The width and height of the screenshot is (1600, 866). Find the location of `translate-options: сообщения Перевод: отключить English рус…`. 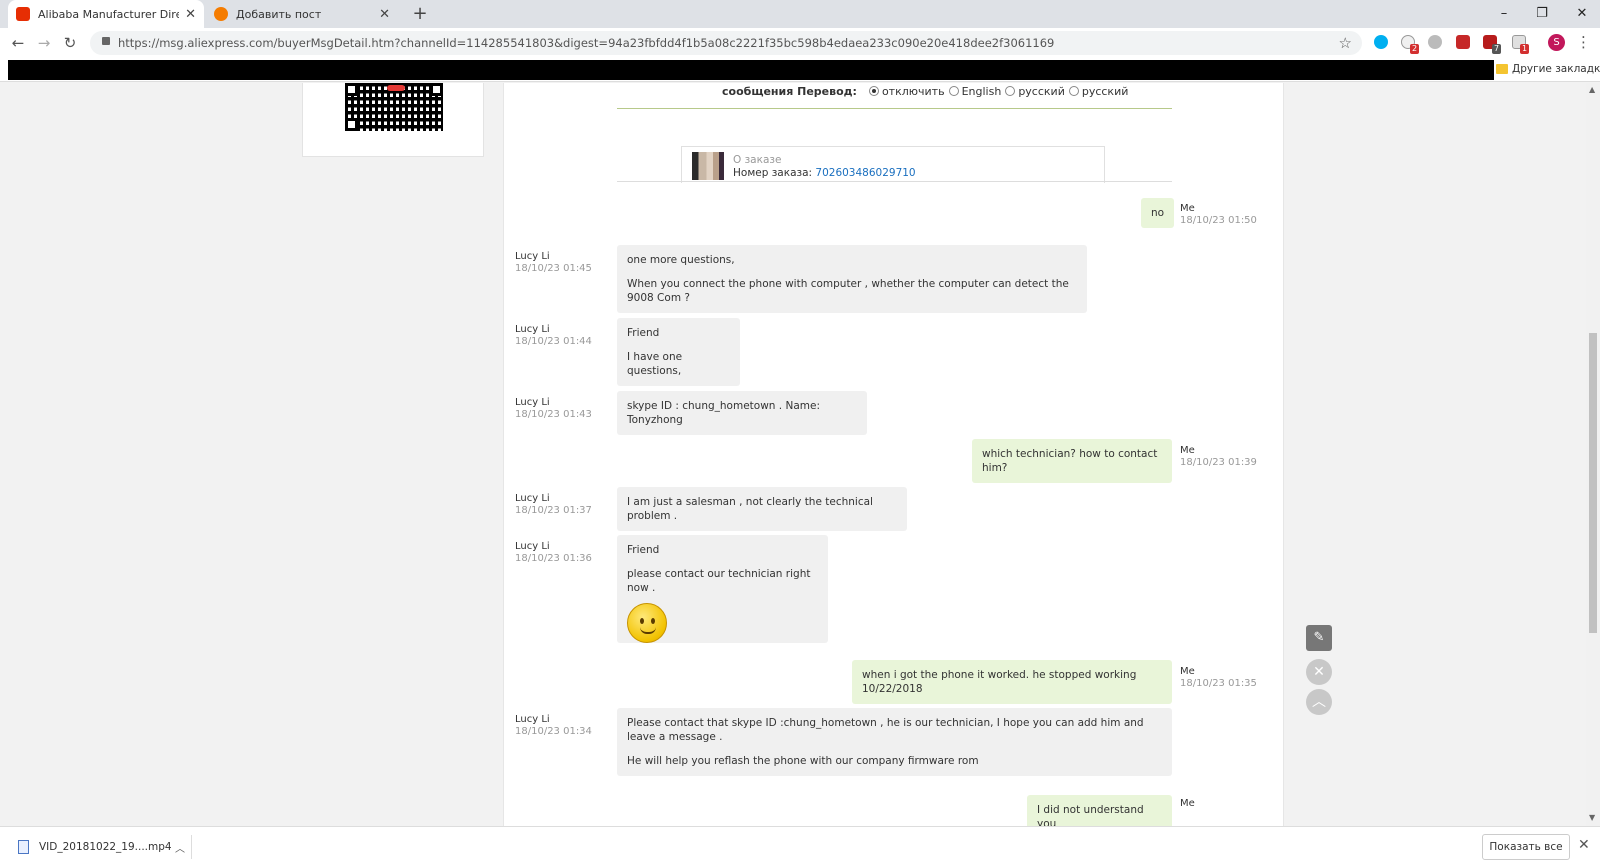

translate-options: сообщения Перевод: отключить English рус… is located at coordinates (925, 91).